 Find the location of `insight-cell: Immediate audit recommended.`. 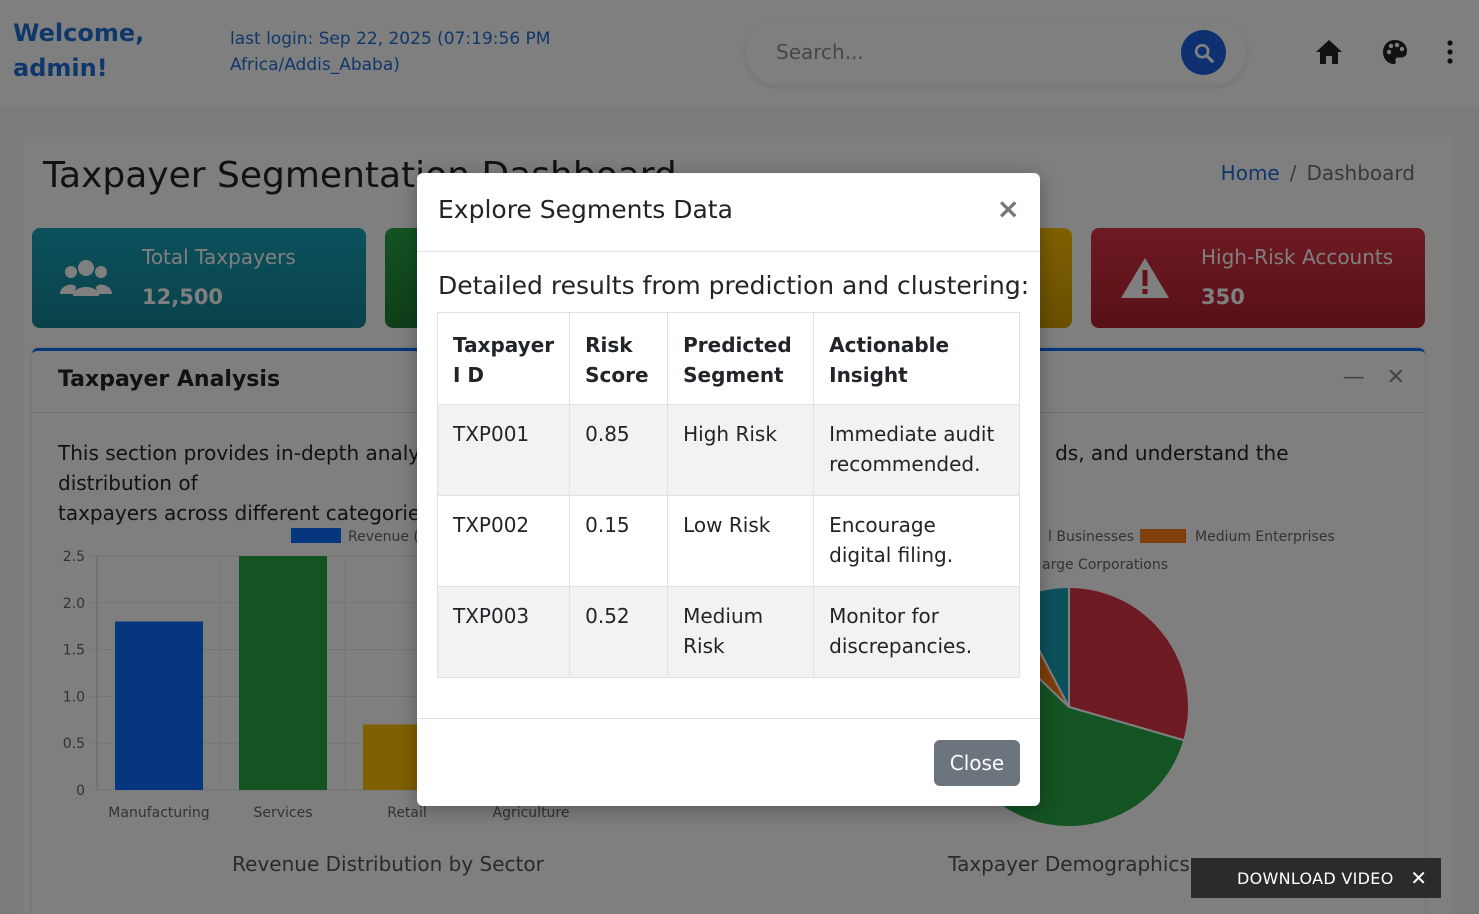

insight-cell: Immediate audit recommended. is located at coordinates (916, 450).